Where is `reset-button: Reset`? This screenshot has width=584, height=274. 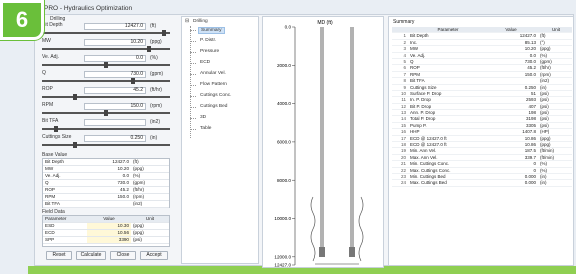
reset-button: Reset is located at coordinates (59, 255).